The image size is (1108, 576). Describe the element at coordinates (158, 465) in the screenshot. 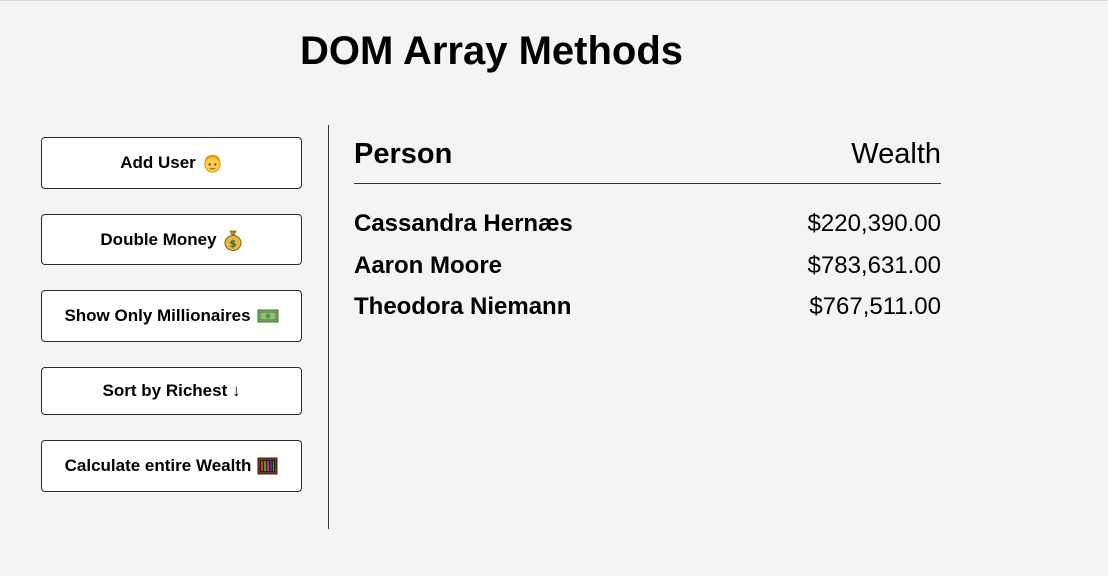

I see `calculate-wealth-label: Calculate entire Wealth` at that location.